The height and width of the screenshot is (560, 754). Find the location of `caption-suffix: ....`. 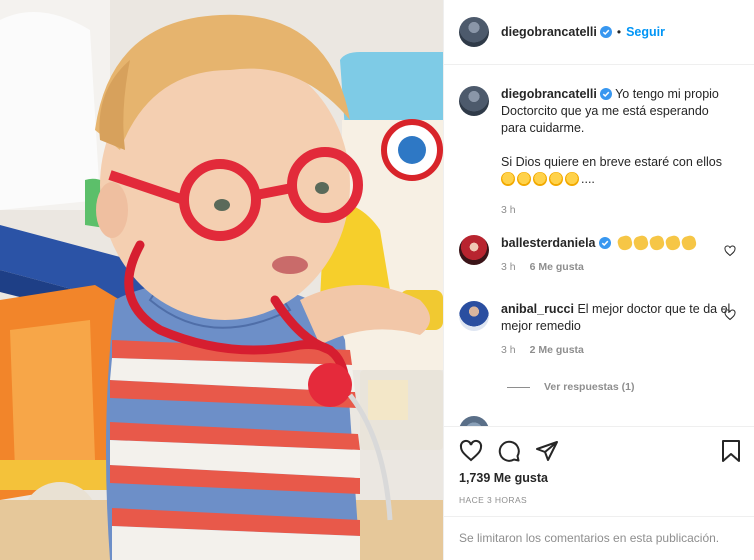

caption-suffix: .... is located at coordinates (588, 179).